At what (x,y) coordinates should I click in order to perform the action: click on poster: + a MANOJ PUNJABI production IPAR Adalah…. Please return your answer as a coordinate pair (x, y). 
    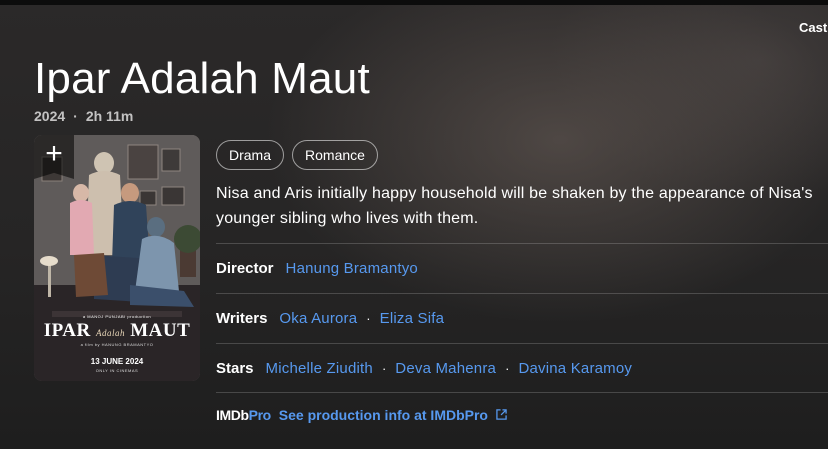
    Looking at the image, I should click on (117, 258).